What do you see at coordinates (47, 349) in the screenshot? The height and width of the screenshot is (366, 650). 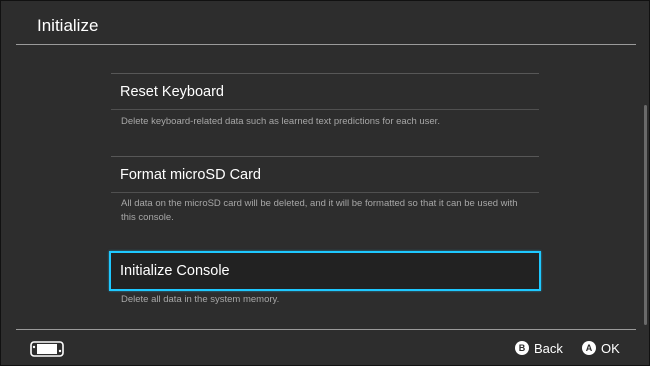 I see `switch-console-icon` at bounding box center [47, 349].